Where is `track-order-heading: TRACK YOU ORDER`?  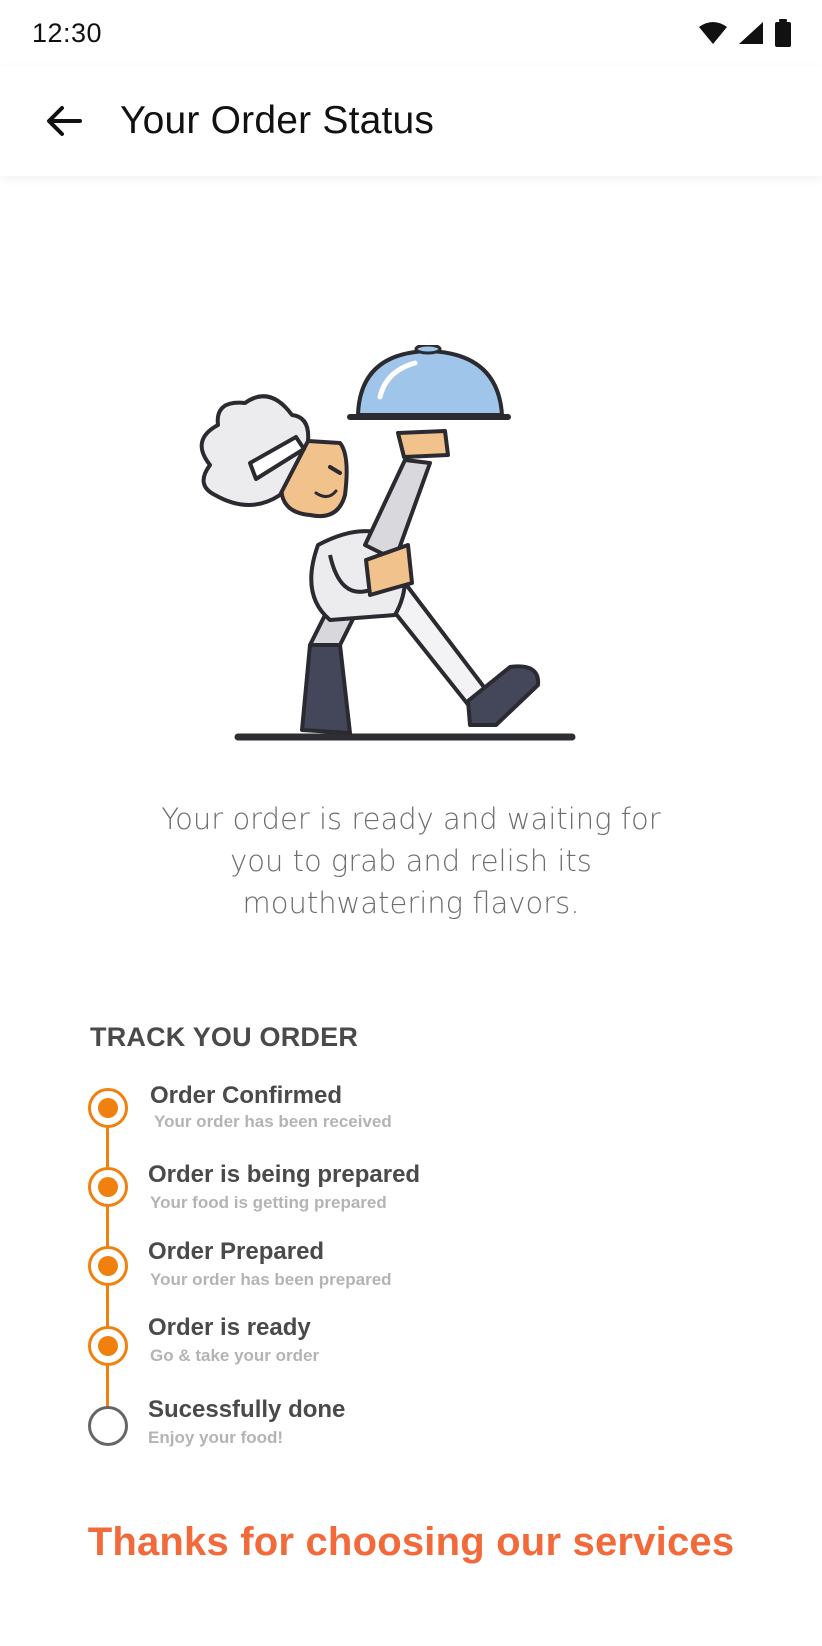
track-order-heading: TRACK YOU ORDER is located at coordinates (224, 1037).